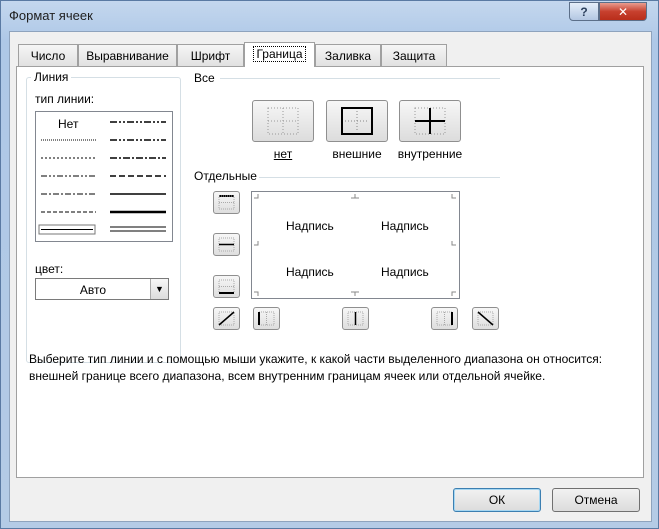 The image size is (659, 529). I want to click on preview-text-bottom-left: Надпись, so click(310, 272).